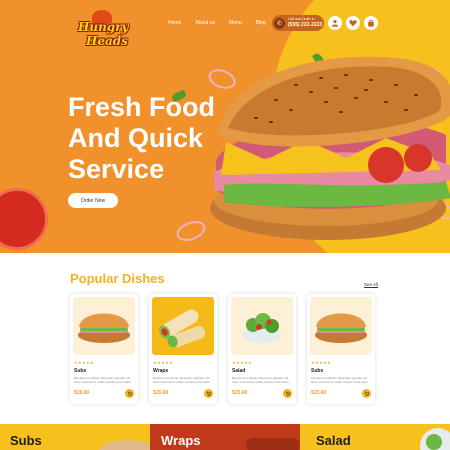 The width and height of the screenshot is (450, 450). I want to click on dish-name: Wraps, so click(161, 371).